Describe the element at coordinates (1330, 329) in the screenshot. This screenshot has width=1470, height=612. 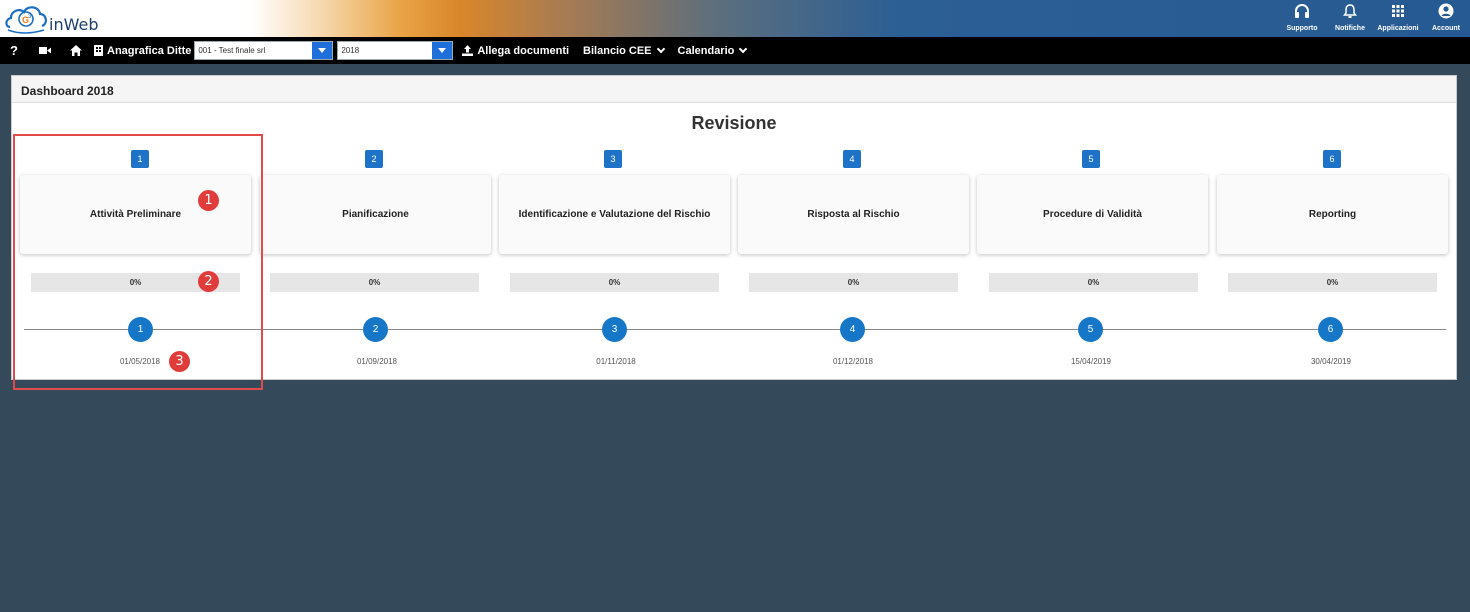
I see `timeline-node: 6` at that location.